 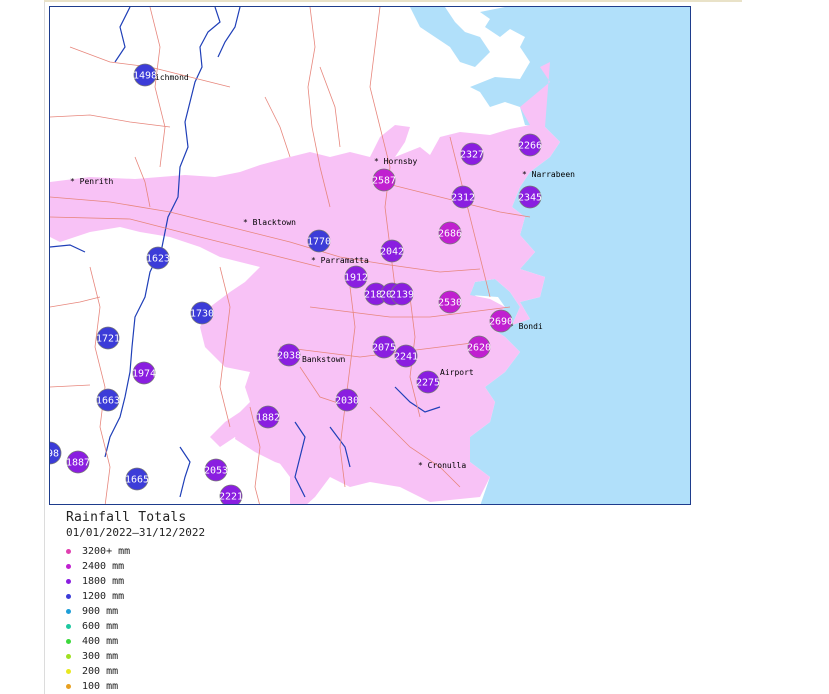 I want to click on legend-item: 3200+ mm, so click(x=216, y=551).